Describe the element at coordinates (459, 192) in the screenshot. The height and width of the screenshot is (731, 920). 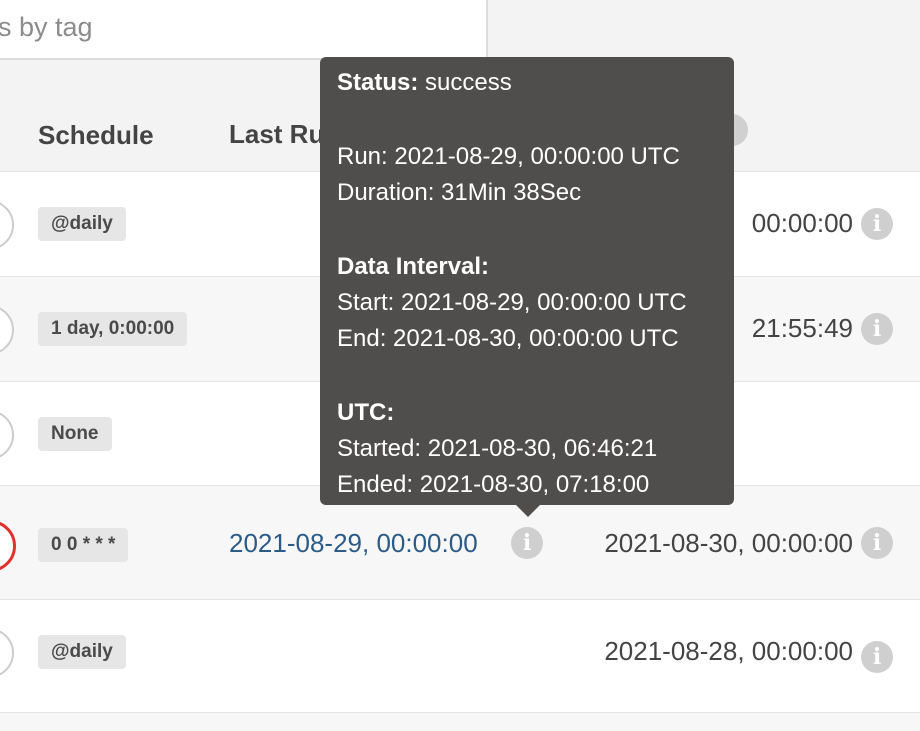
I see `tooltip-duration: Duration: 31Min 38Sec` at that location.